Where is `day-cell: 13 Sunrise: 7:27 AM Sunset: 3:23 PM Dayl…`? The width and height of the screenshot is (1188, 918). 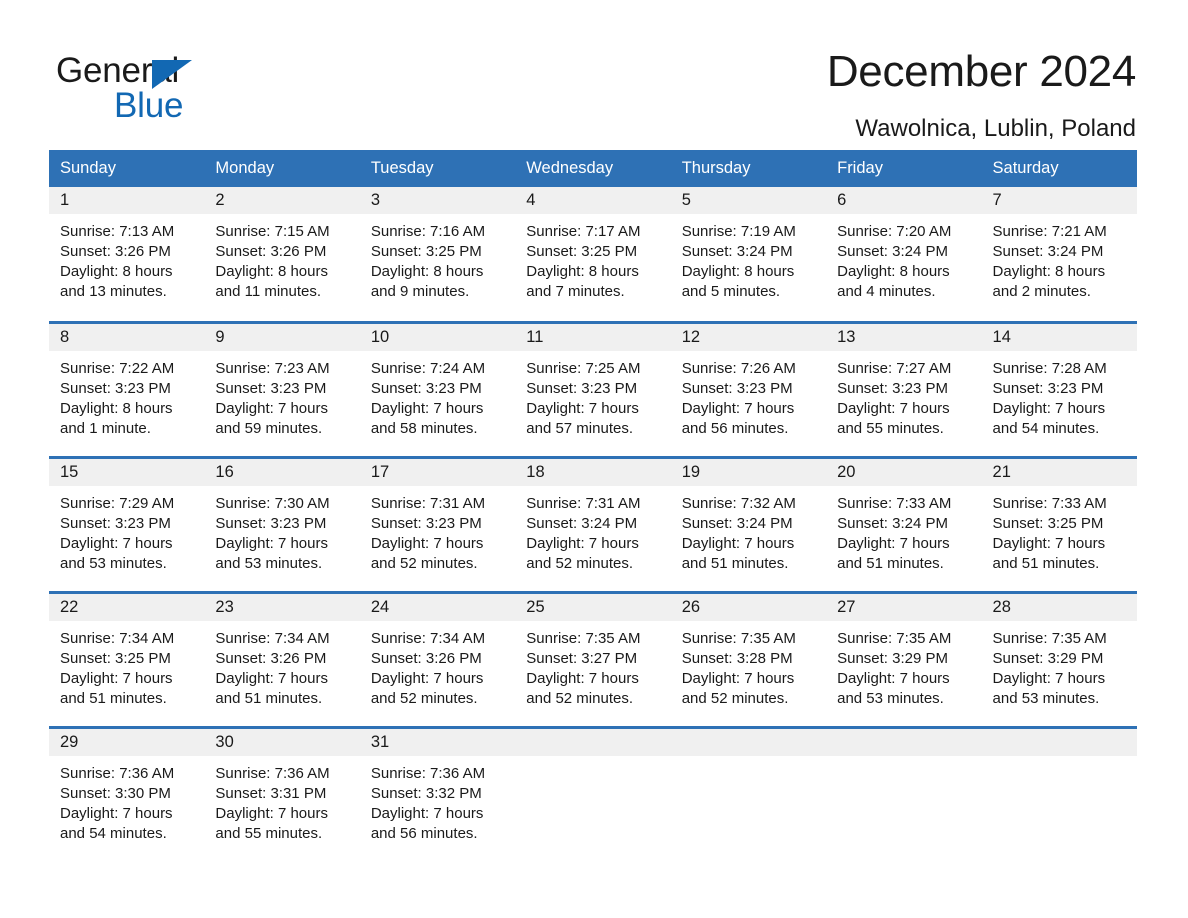 day-cell: 13 Sunrise: 7:27 AM Sunset: 3:23 PM Dayl… is located at coordinates (904, 388).